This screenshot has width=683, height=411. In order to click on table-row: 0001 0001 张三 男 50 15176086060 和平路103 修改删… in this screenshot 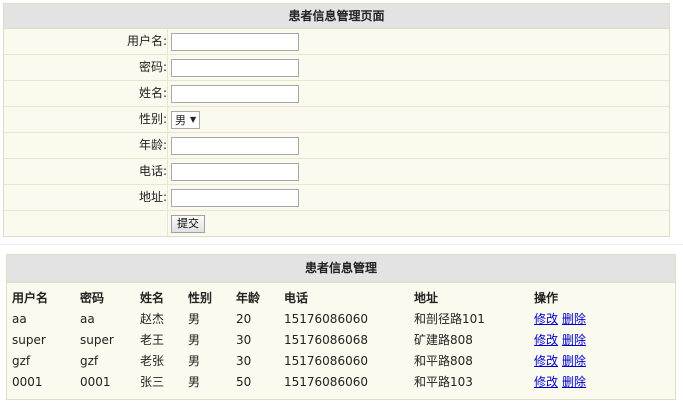, I will do `click(341, 381)`.